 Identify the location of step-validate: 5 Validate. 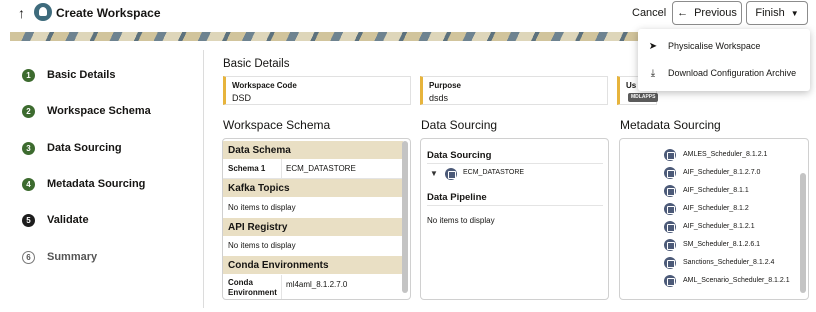
(55, 220).